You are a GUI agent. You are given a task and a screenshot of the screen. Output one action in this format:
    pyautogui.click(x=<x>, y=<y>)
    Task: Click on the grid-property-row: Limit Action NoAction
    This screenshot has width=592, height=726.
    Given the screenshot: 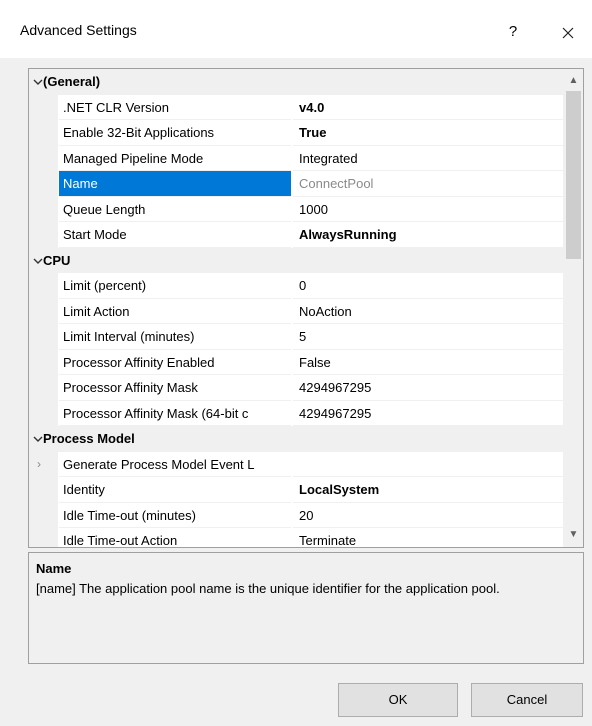 What is the action you would take?
    pyautogui.click(x=296, y=311)
    